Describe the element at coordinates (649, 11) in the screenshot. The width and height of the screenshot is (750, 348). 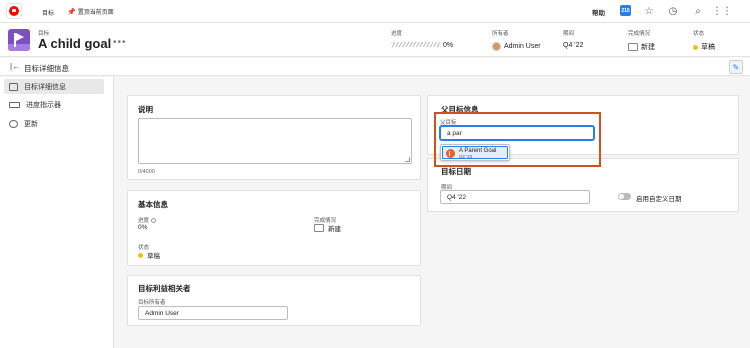
I see `star-icon: ☆` at that location.